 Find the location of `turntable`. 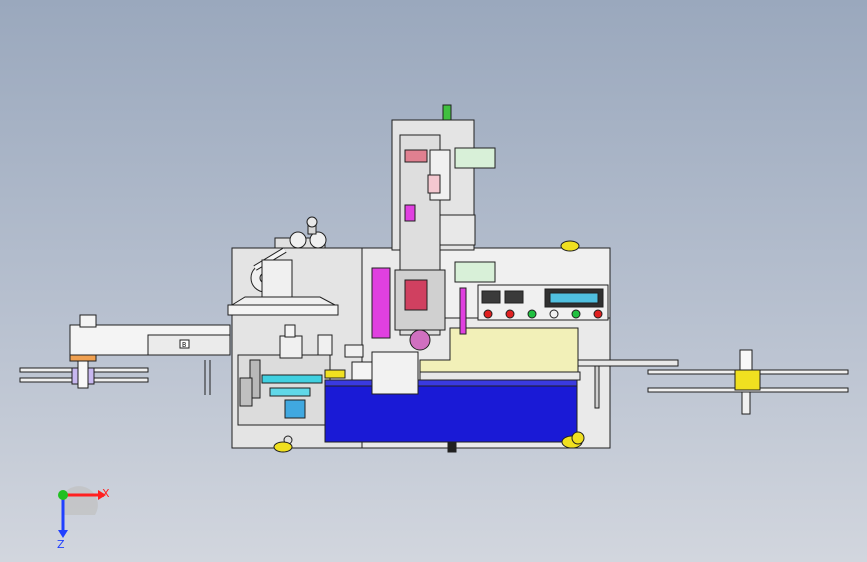

turntable is located at coordinates (283, 306).